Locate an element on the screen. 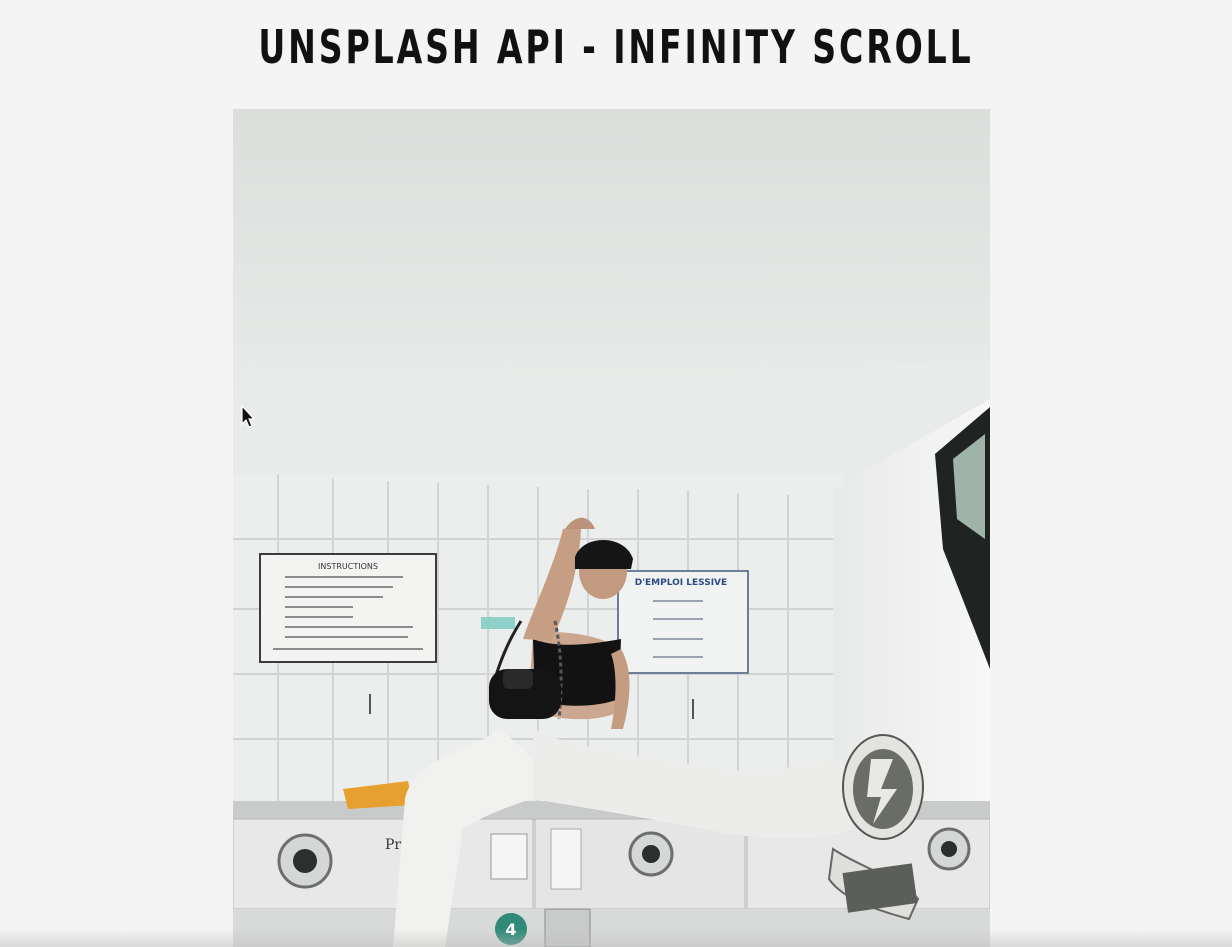 Image resolution: width=1232 pixels, height=947 pixels. sneaker is located at coordinates (883, 787).